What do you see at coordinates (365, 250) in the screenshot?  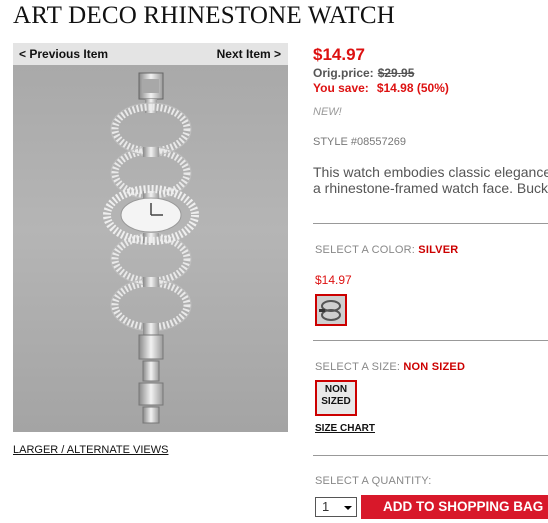 I see `color-label-text: SELECT A COLOR:` at bounding box center [365, 250].